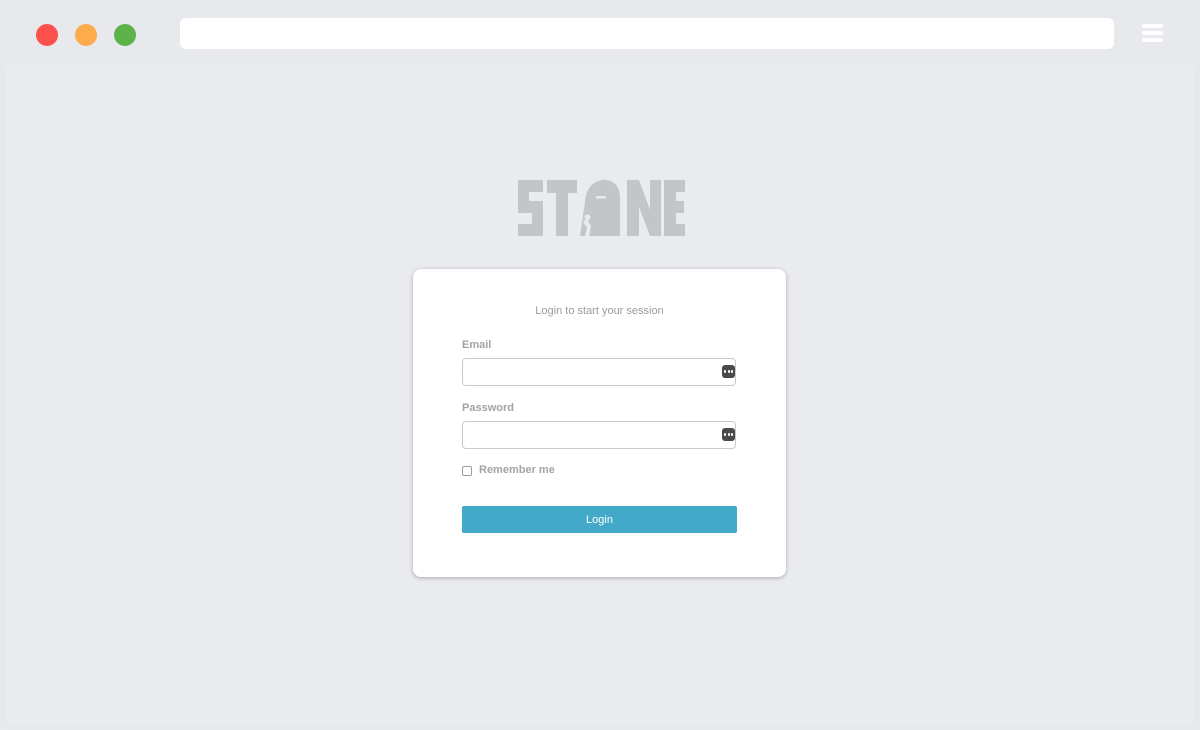 This screenshot has width=1200, height=730. I want to click on stone-logo, so click(601, 208).